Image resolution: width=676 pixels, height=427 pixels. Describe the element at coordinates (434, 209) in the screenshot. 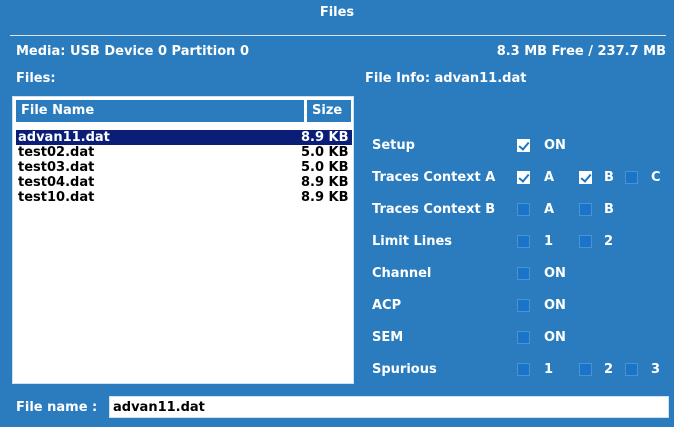

I see `option-label-traces-context-b: Traces Context B` at that location.